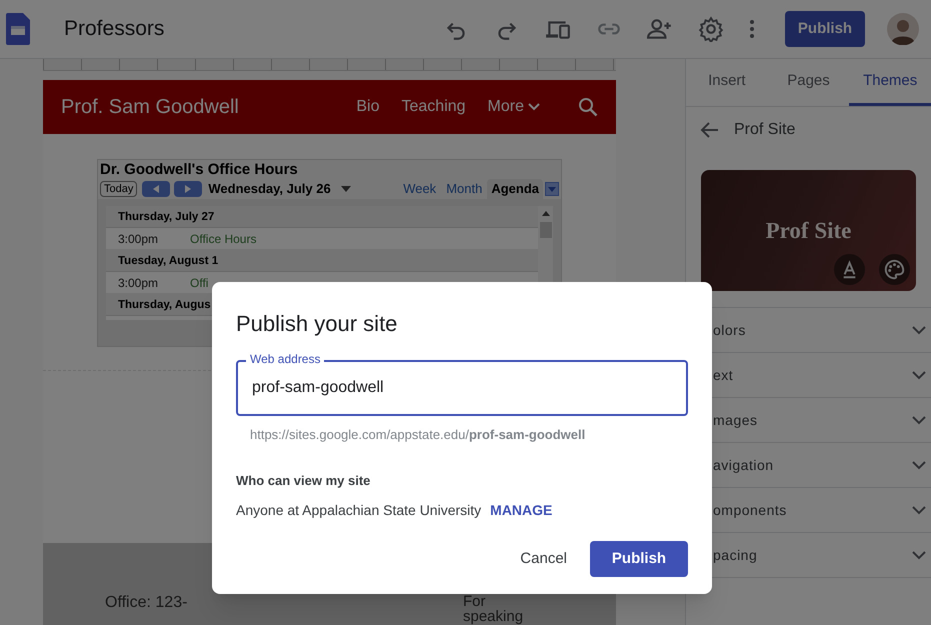  What do you see at coordinates (894, 269) in the screenshot?
I see `palette-icon` at bounding box center [894, 269].